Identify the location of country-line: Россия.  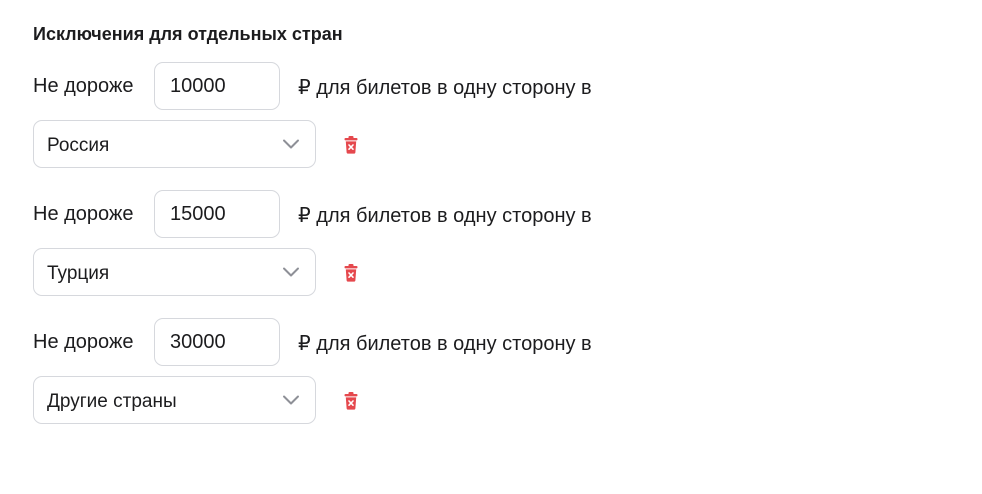
(483, 144).